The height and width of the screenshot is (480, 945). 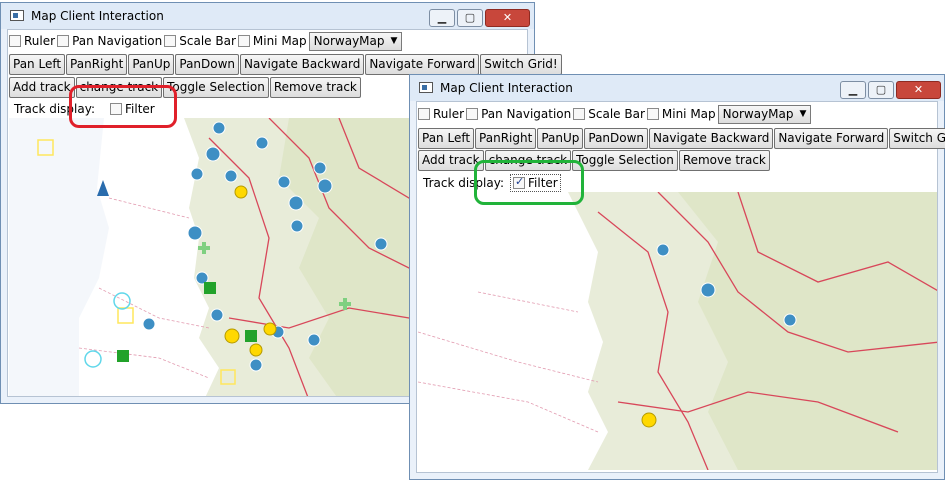 I want to click on add-track-button: Add track, so click(x=42, y=87).